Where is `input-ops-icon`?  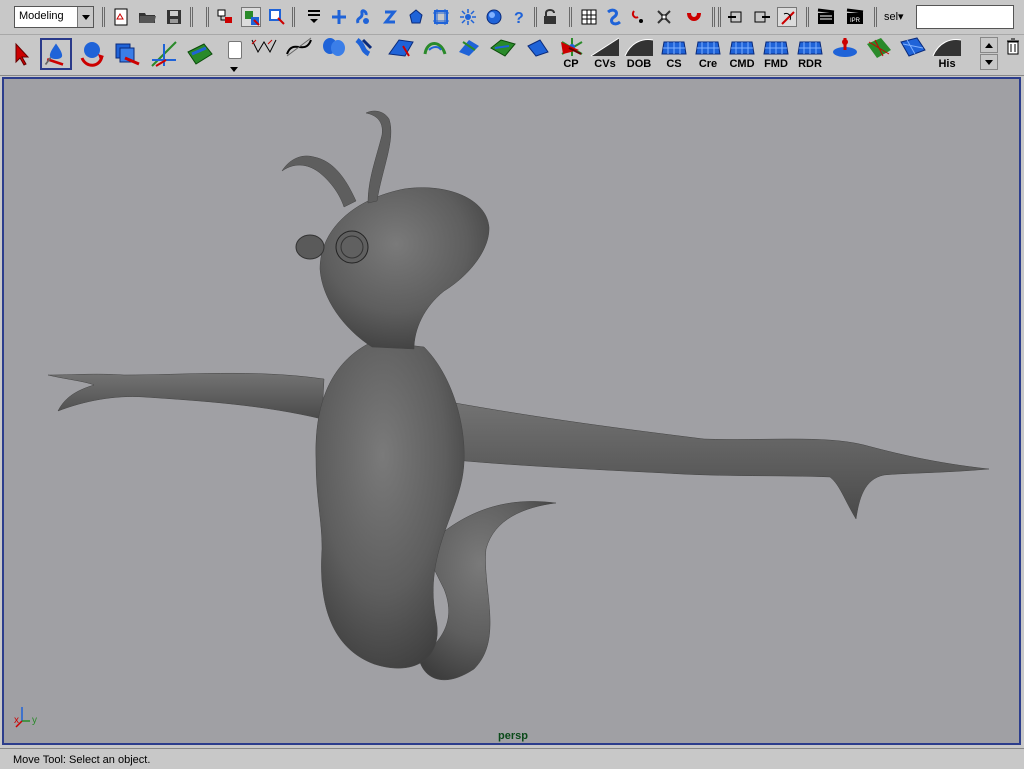 input-ops-icon is located at coordinates (589, 17).